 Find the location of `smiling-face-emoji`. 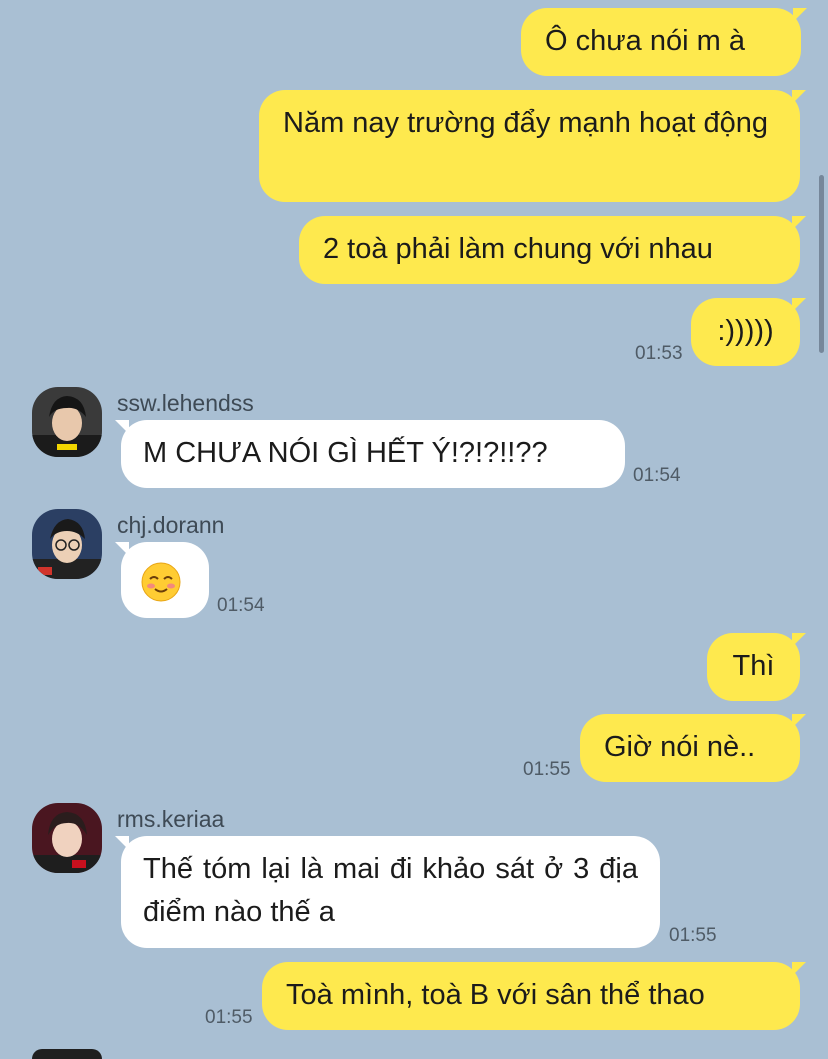

smiling-face-emoji is located at coordinates (161, 582).